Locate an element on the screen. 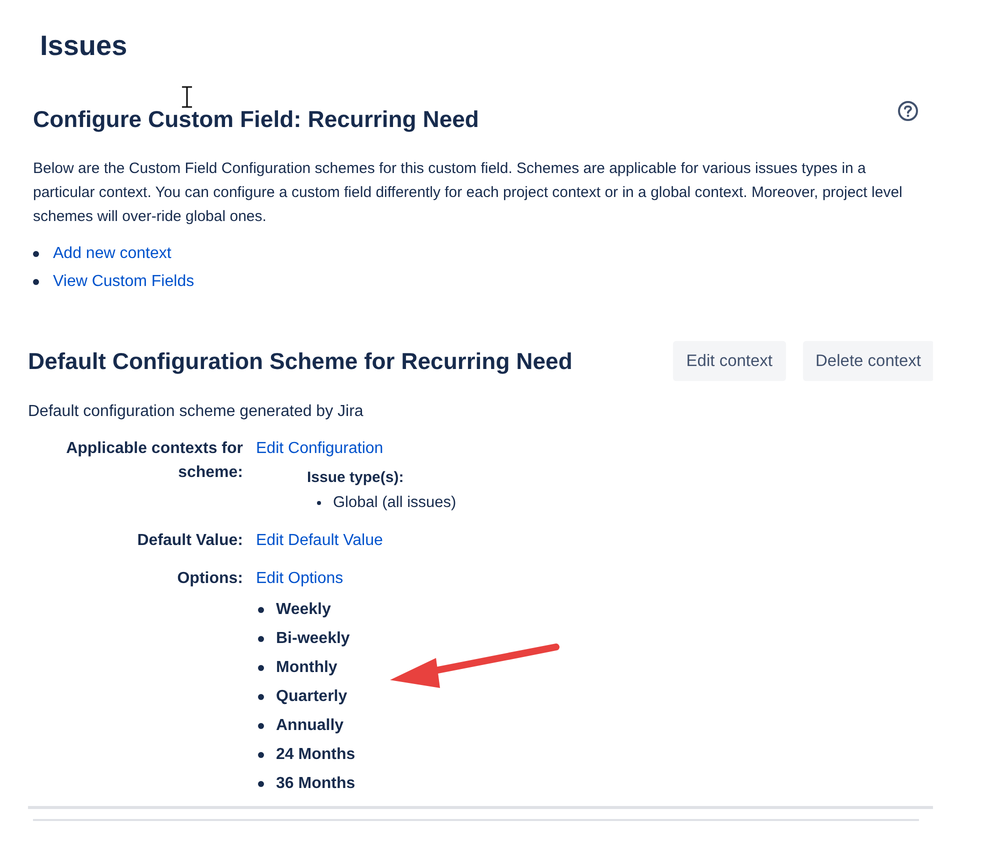  link: Edit Default Value is located at coordinates (319, 540).